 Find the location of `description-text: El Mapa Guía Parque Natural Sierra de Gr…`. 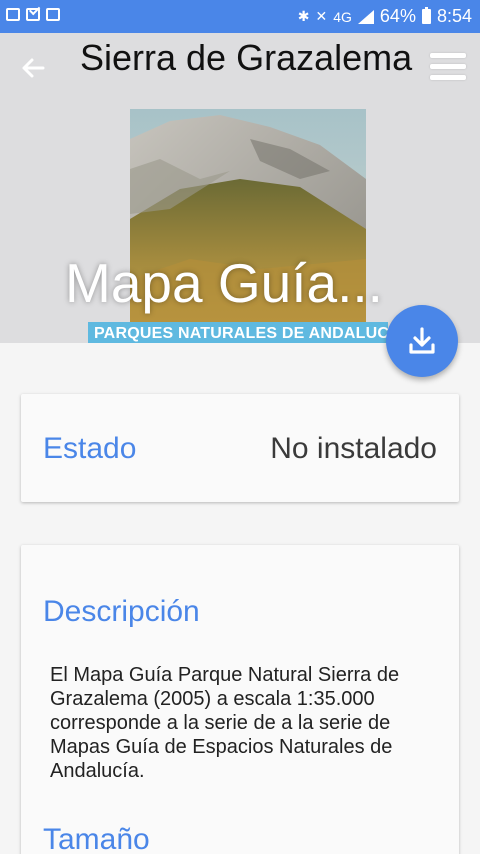

description-text: El Mapa Guía Parque Natural Sierra de Gr… is located at coordinates (225, 723).